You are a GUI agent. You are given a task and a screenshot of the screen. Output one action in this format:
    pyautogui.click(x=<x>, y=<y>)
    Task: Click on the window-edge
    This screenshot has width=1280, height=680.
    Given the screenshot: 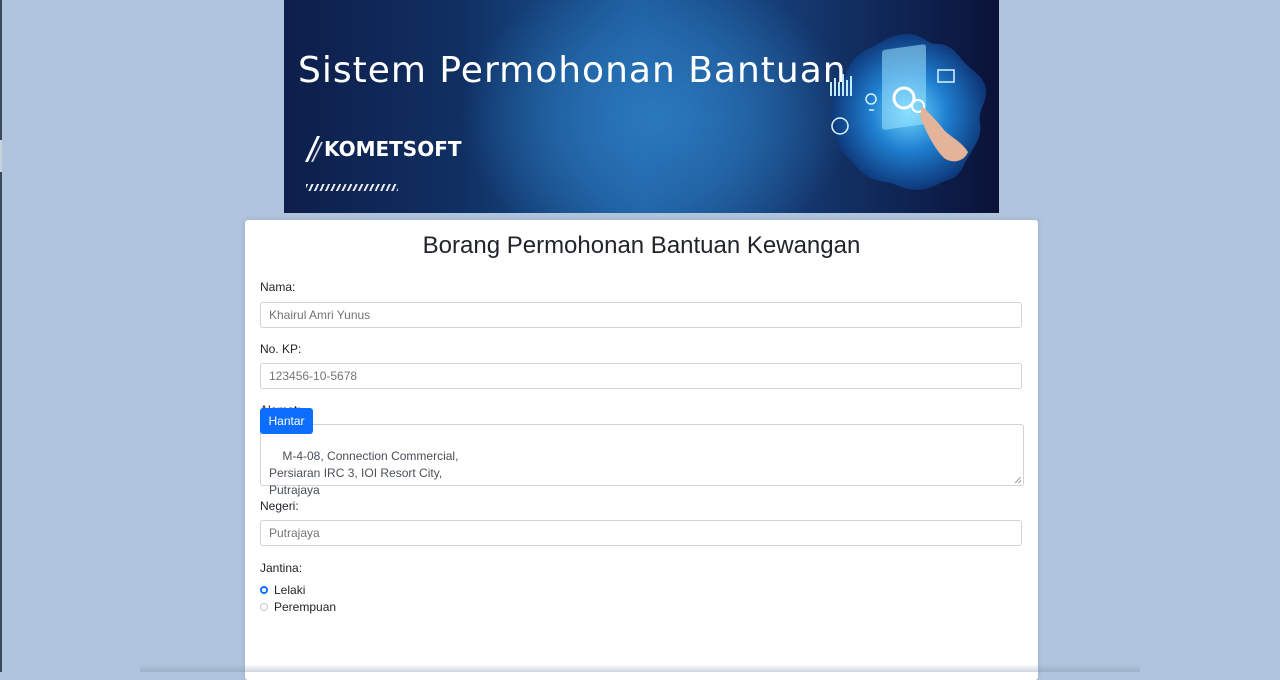 What is the action you would take?
    pyautogui.click(x=1, y=336)
    